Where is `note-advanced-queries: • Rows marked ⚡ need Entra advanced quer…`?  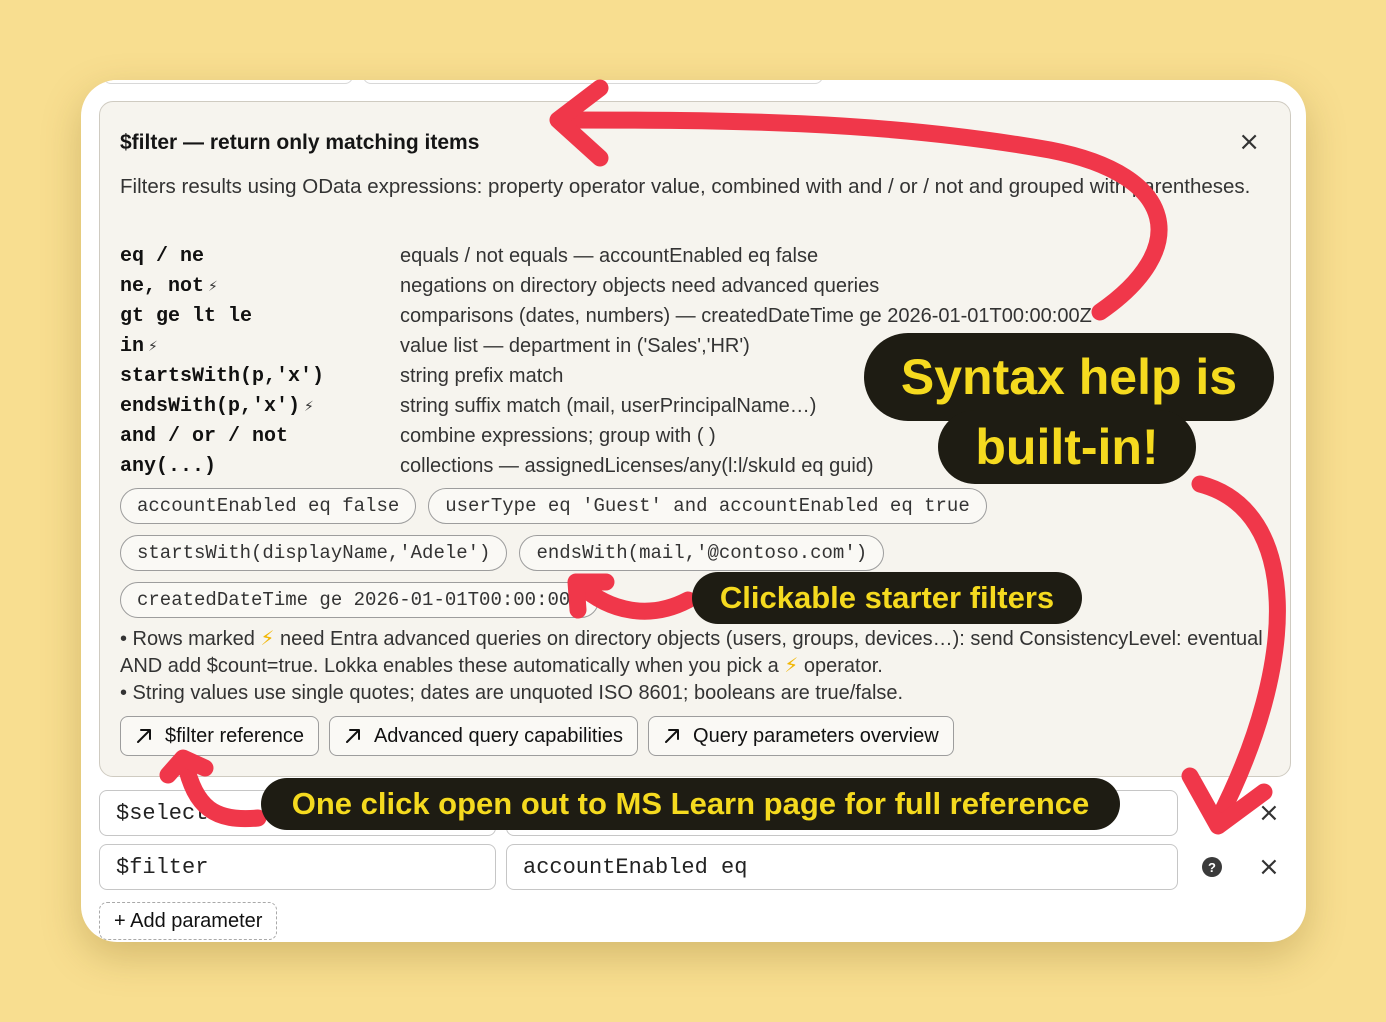
note-advanced-queries: • Rows marked ⚡ need Entra advanced quer… is located at coordinates (700, 653).